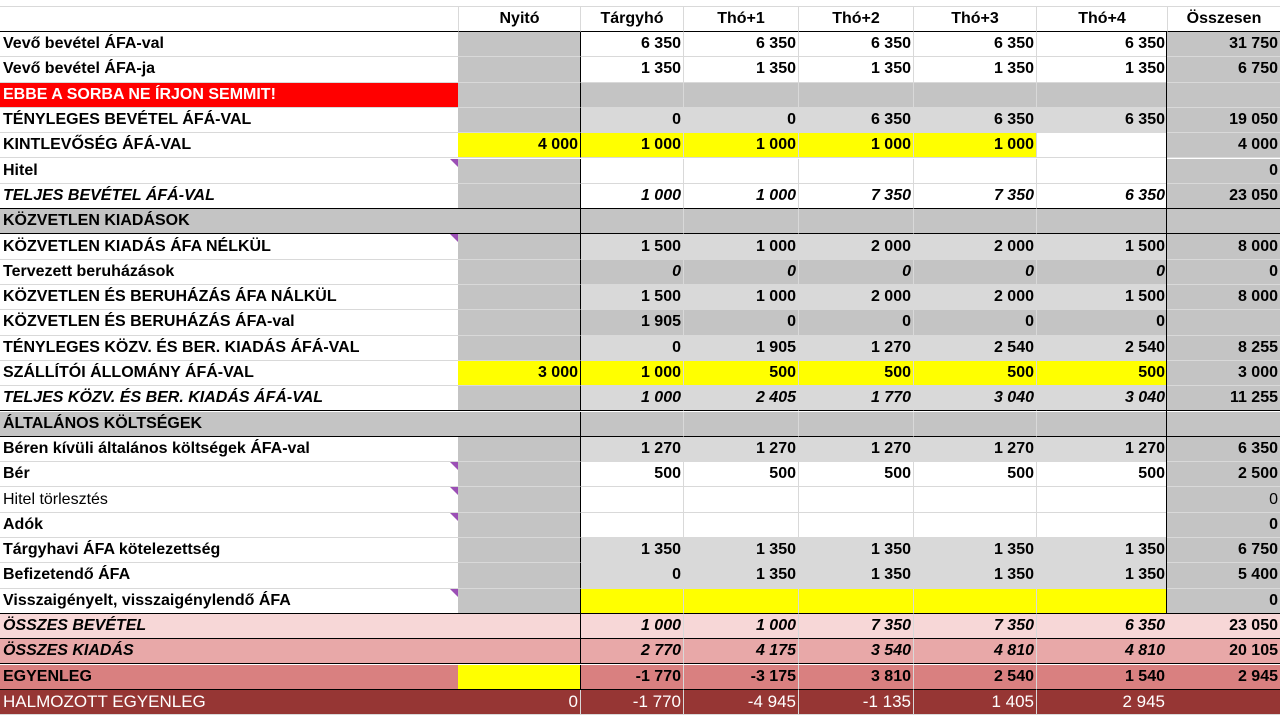  I want to click on cell-targyho: 1 350, so click(631, 70).